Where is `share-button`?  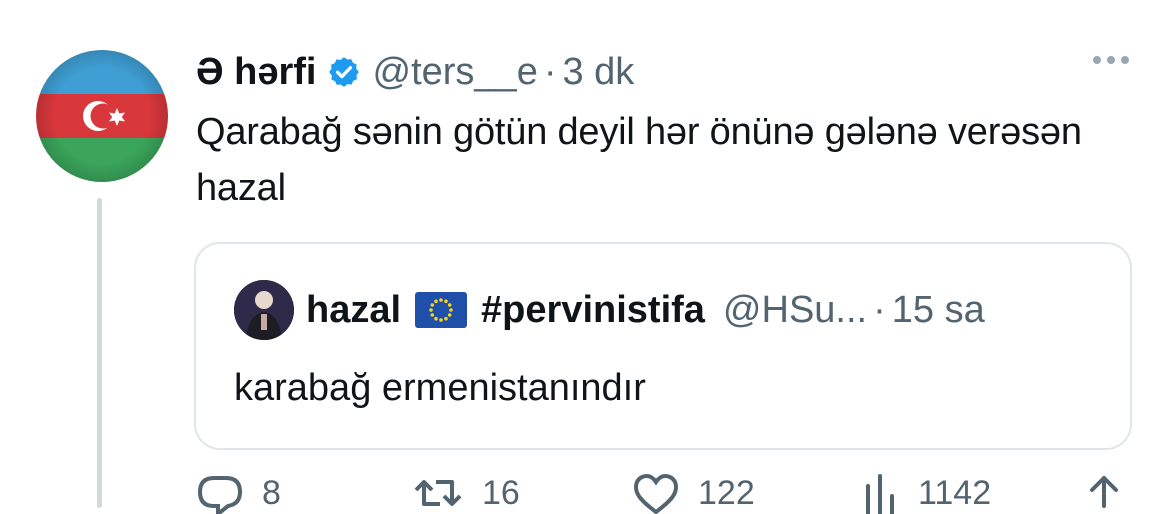 share-button is located at coordinates (1104, 494).